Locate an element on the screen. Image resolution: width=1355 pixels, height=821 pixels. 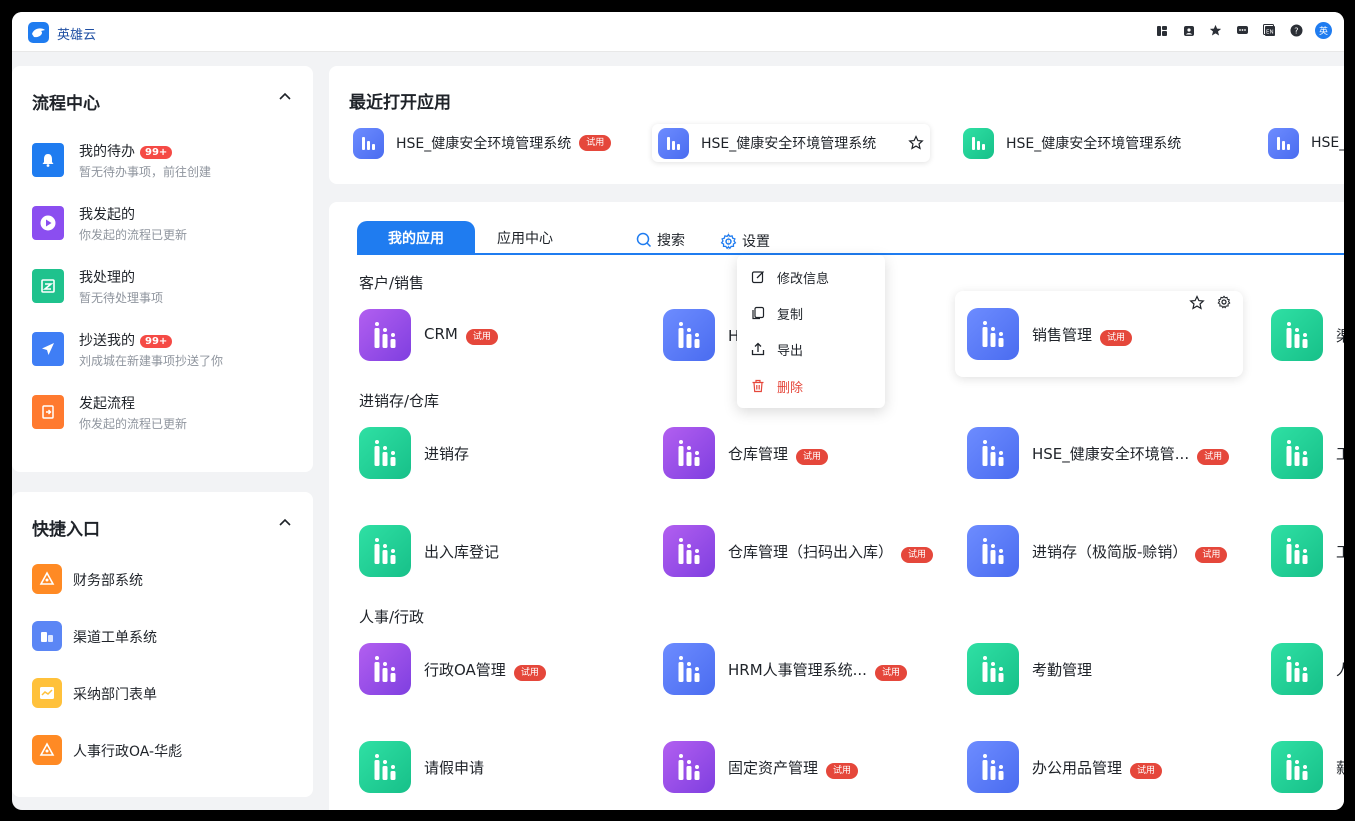
app-card: 考勤管理 is located at coordinates (1111, 669).